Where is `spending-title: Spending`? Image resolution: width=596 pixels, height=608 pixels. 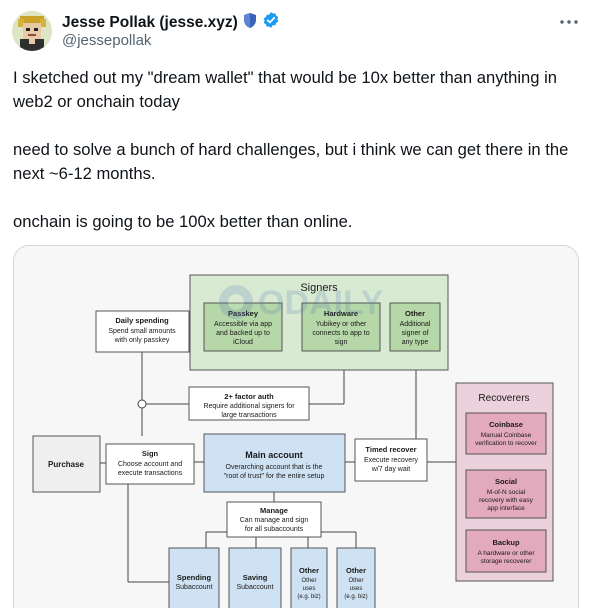 spending-title: Spending is located at coordinates (194, 577).